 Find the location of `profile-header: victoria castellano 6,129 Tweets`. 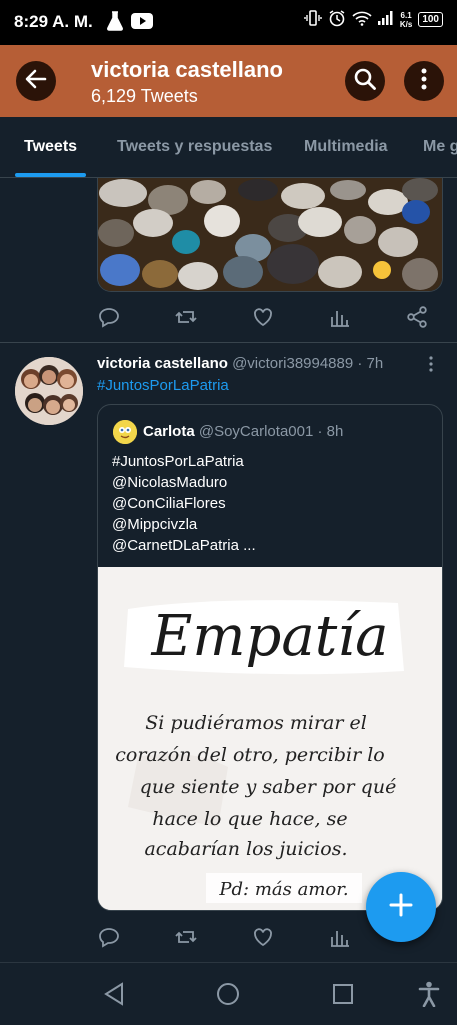

profile-header: victoria castellano 6,129 Tweets is located at coordinates (228, 81).